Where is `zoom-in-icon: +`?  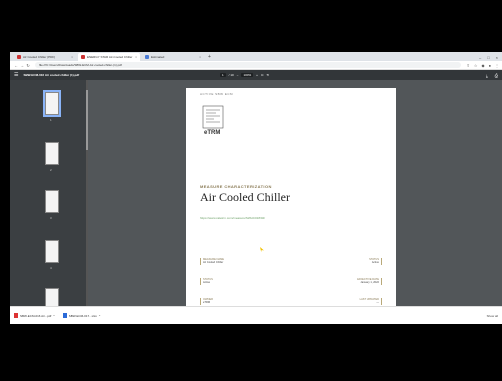 zoom-in-icon: + is located at coordinates (257, 75).